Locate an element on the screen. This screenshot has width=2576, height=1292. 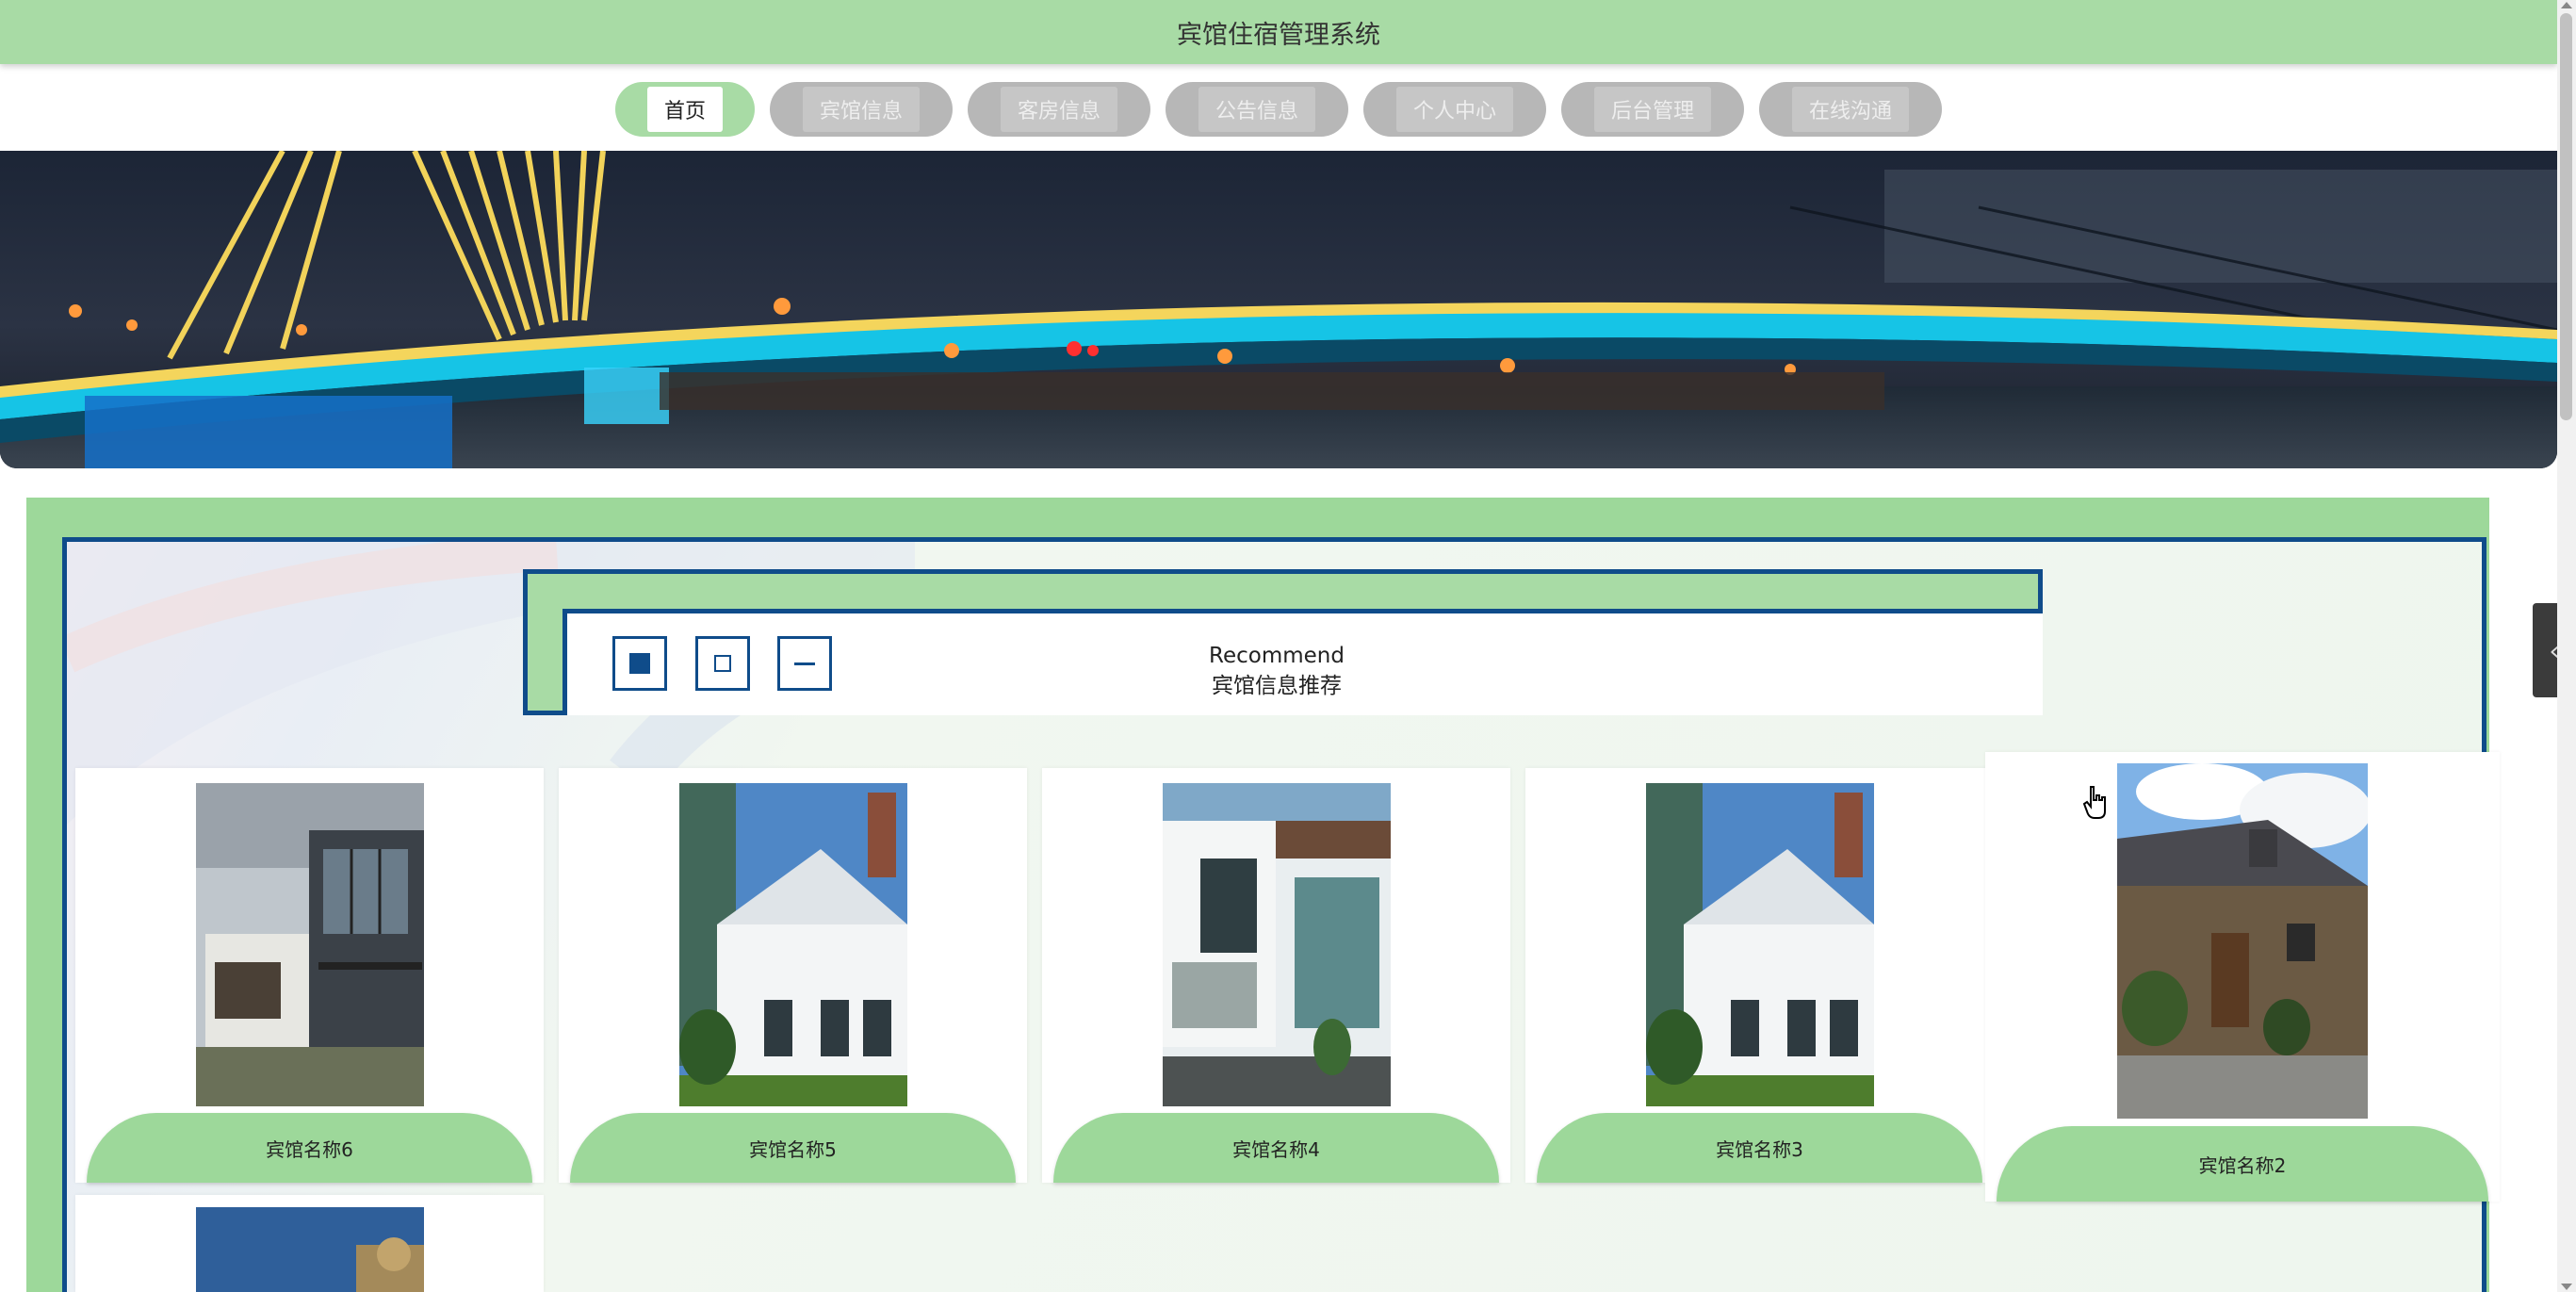
scroll-down-icon is located at coordinates (2566, 1287).